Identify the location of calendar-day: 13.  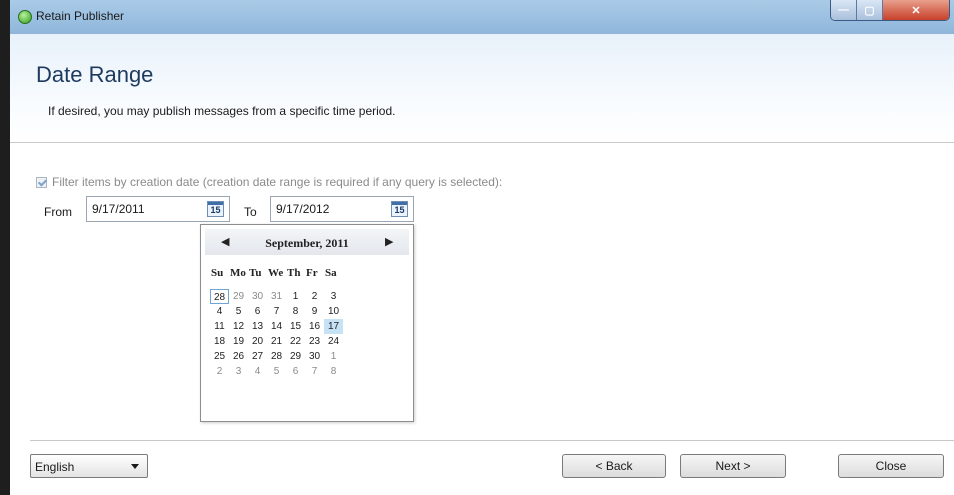
(257, 326).